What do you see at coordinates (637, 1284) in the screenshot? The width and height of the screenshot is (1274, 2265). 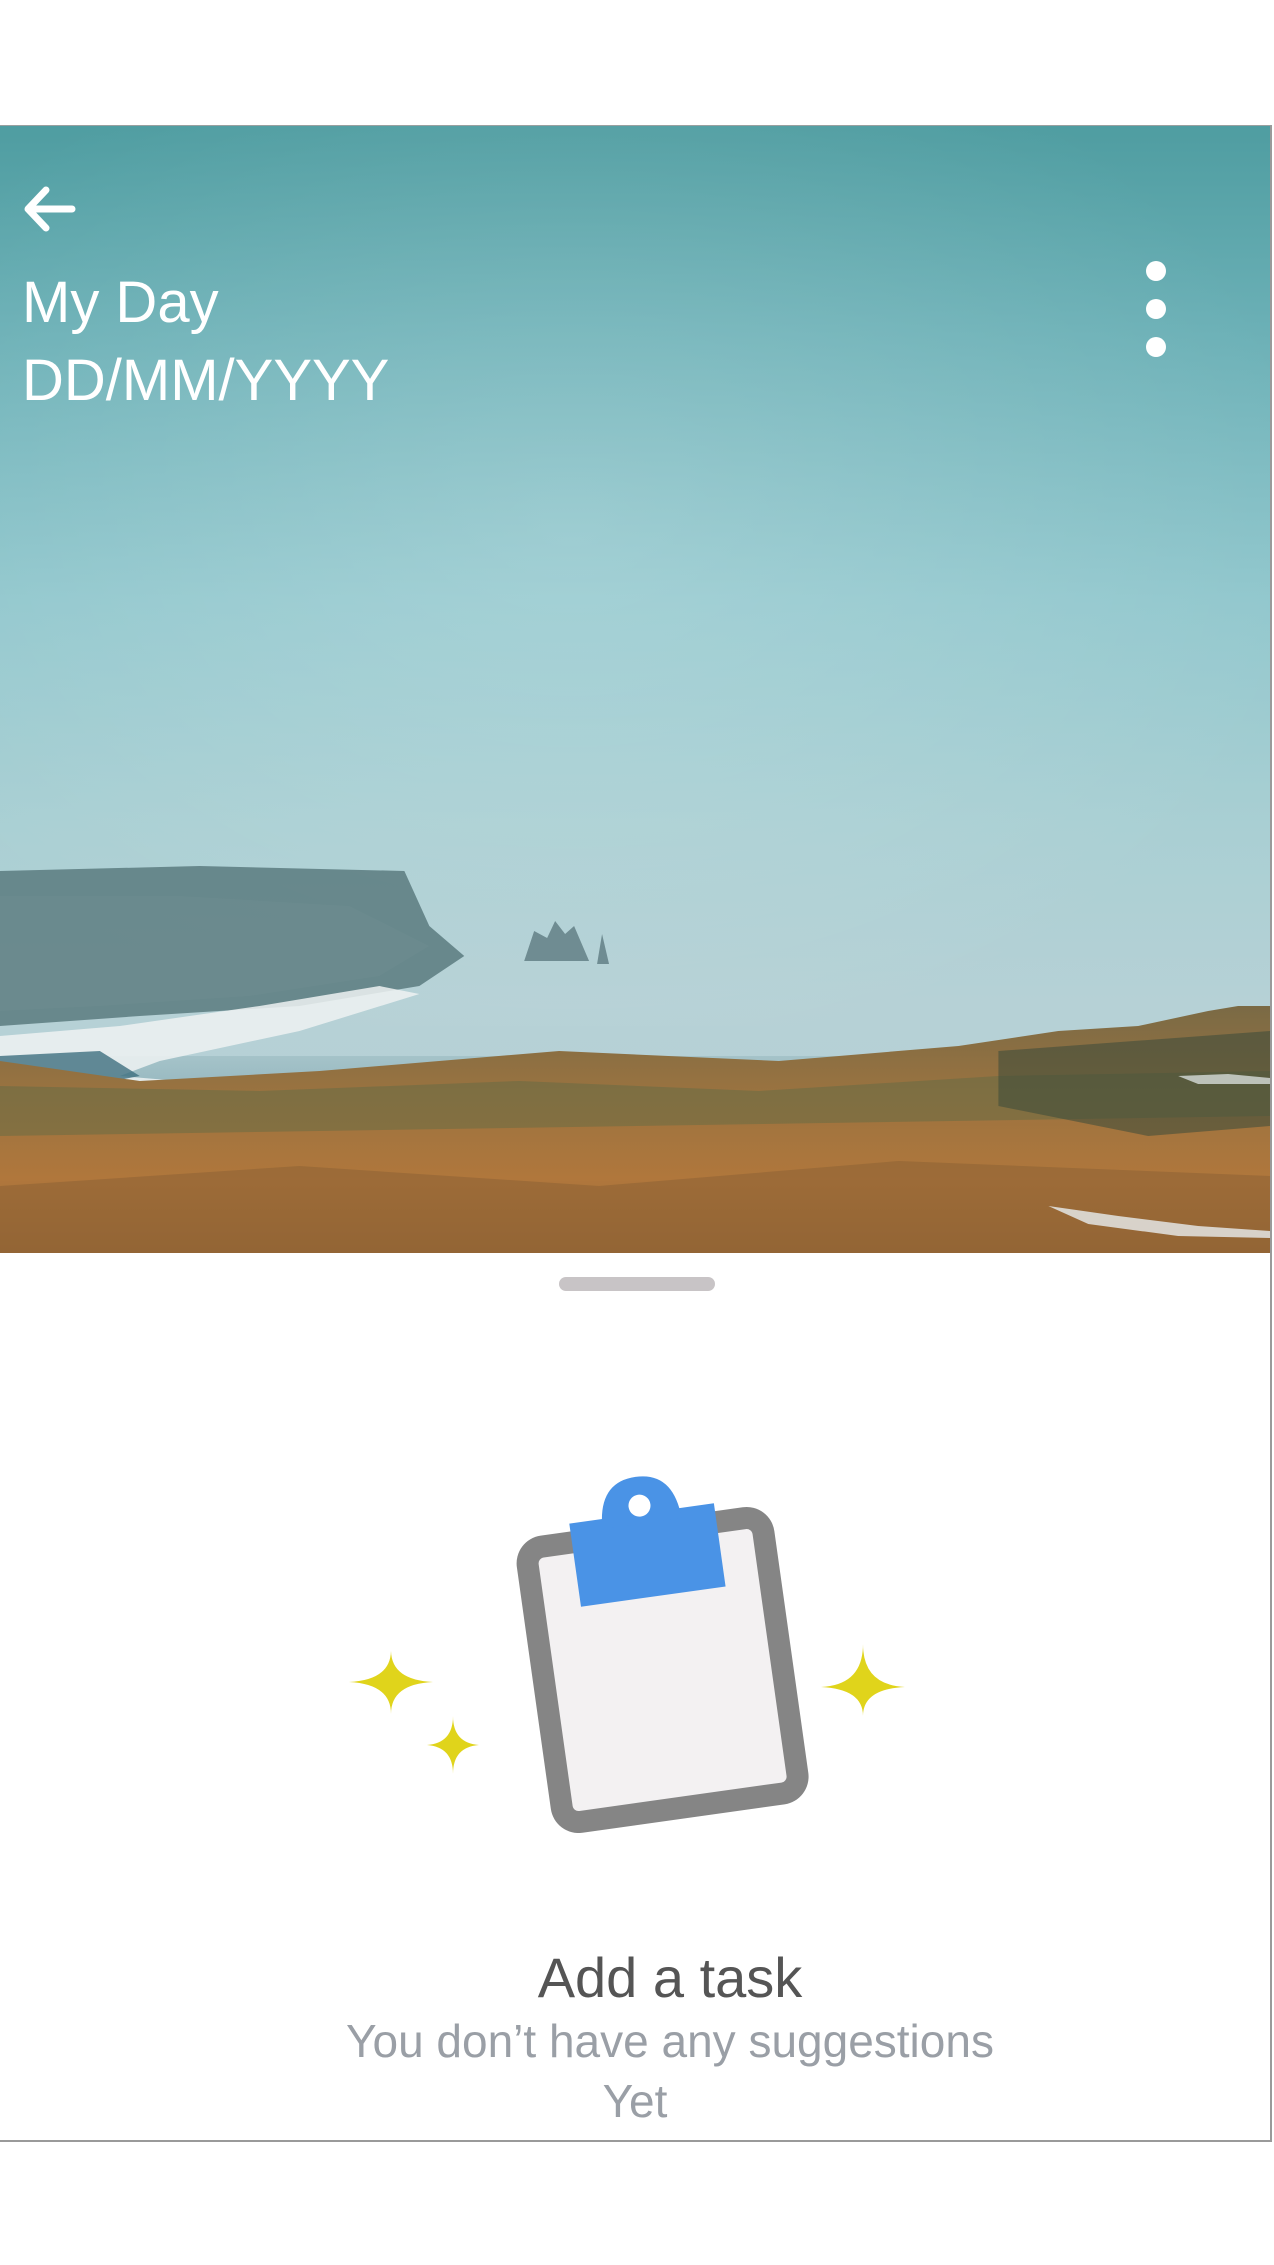 I see `drag-handle` at bounding box center [637, 1284].